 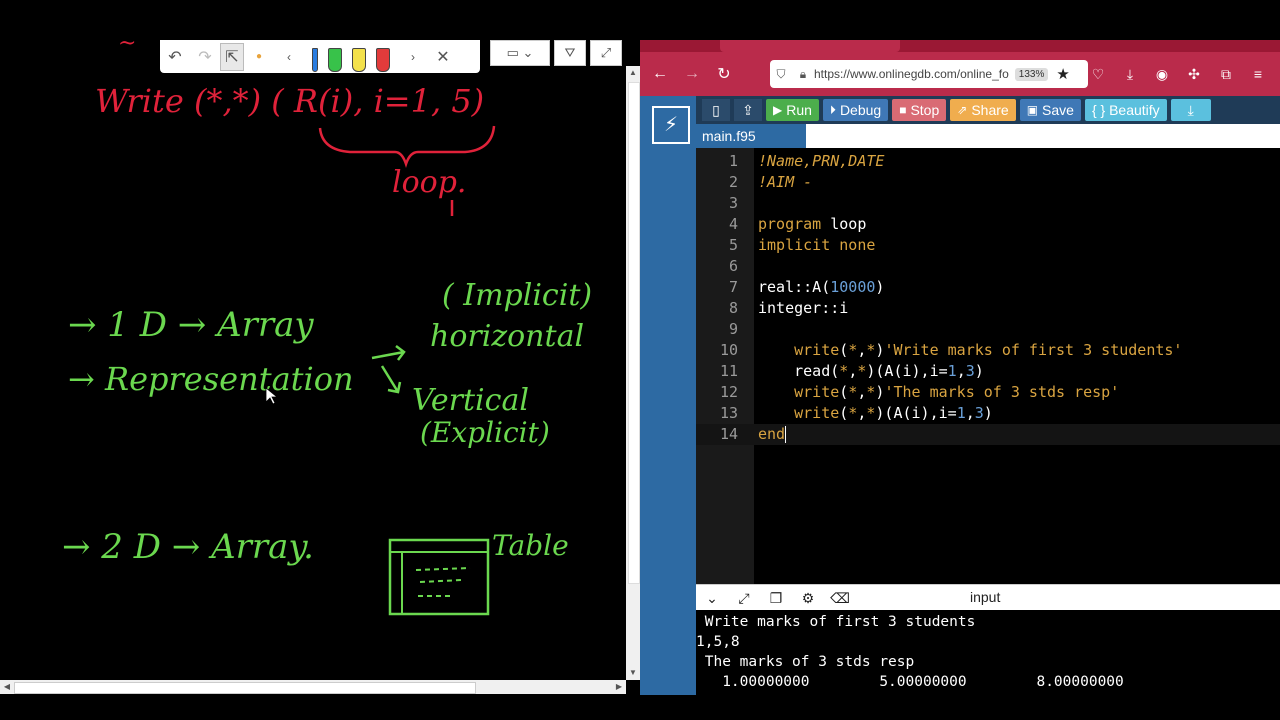 What do you see at coordinates (988, 245) in the screenshot?
I see `code-line: 5 implicit none` at bounding box center [988, 245].